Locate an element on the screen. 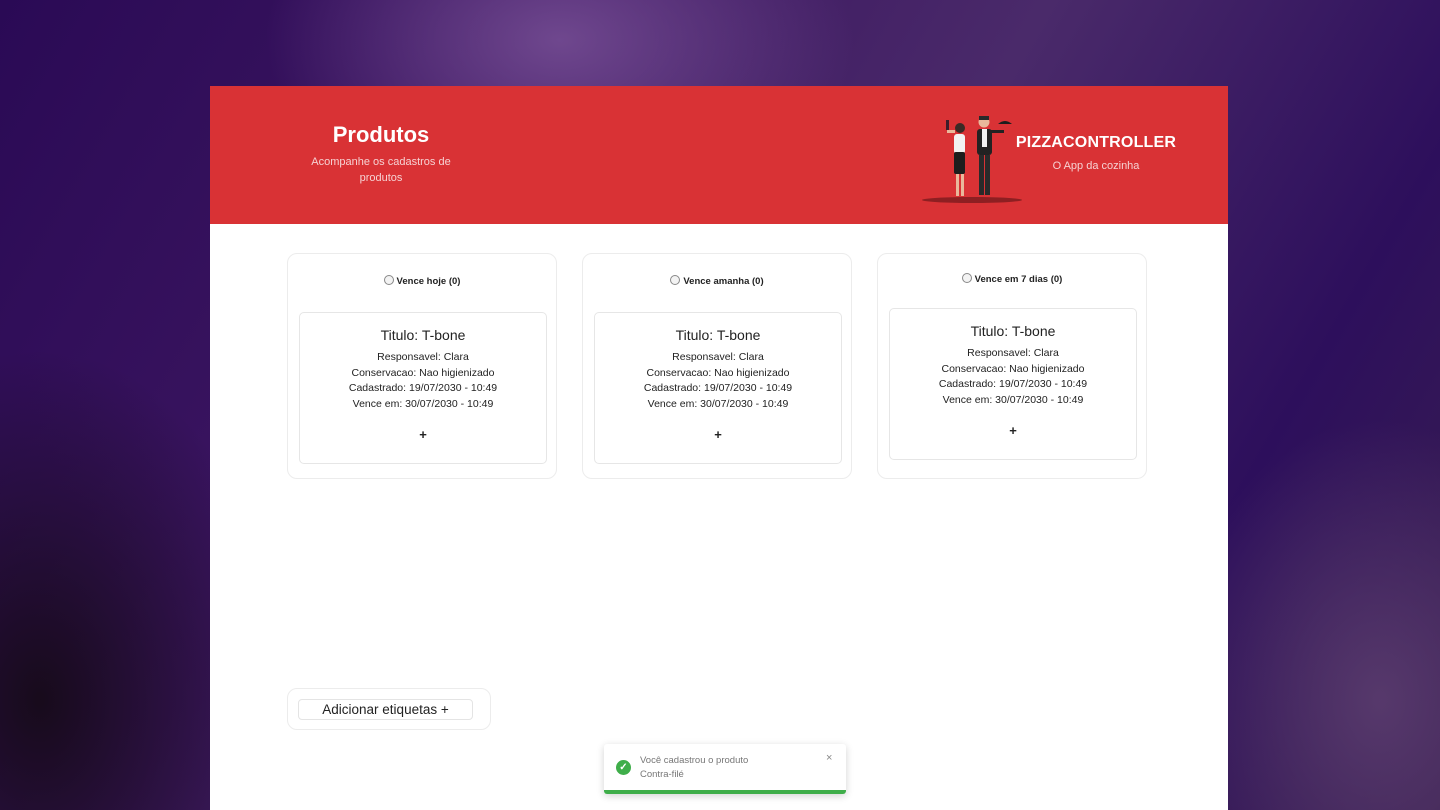 This screenshot has width=1440, height=810. page-title: Produtos is located at coordinates (381, 134).